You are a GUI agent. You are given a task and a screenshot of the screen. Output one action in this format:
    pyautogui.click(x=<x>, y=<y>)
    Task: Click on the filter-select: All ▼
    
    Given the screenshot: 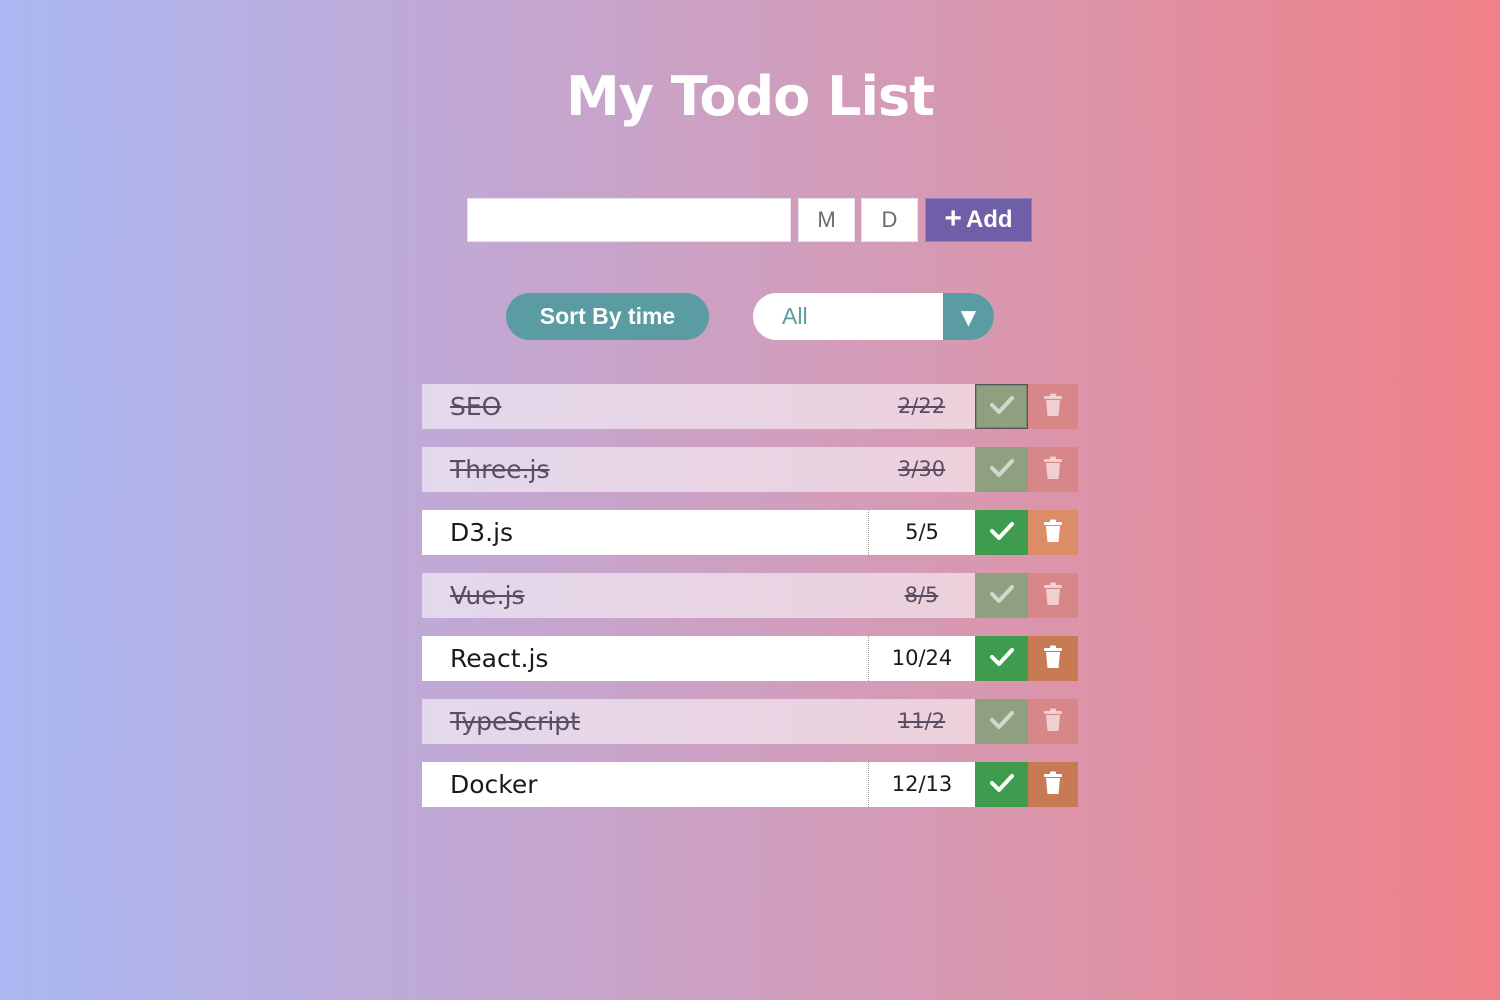 What is the action you would take?
    pyautogui.click(x=873, y=316)
    